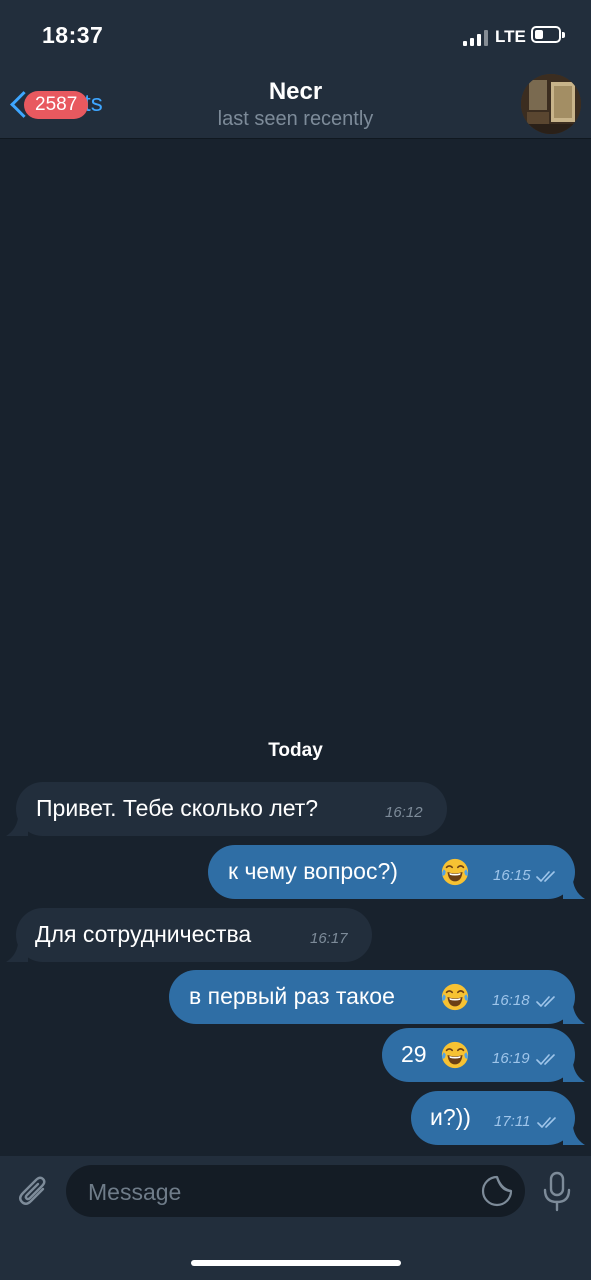  Describe the element at coordinates (143, 934) in the screenshot. I see `message-text: Для сотрудничества` at that location.